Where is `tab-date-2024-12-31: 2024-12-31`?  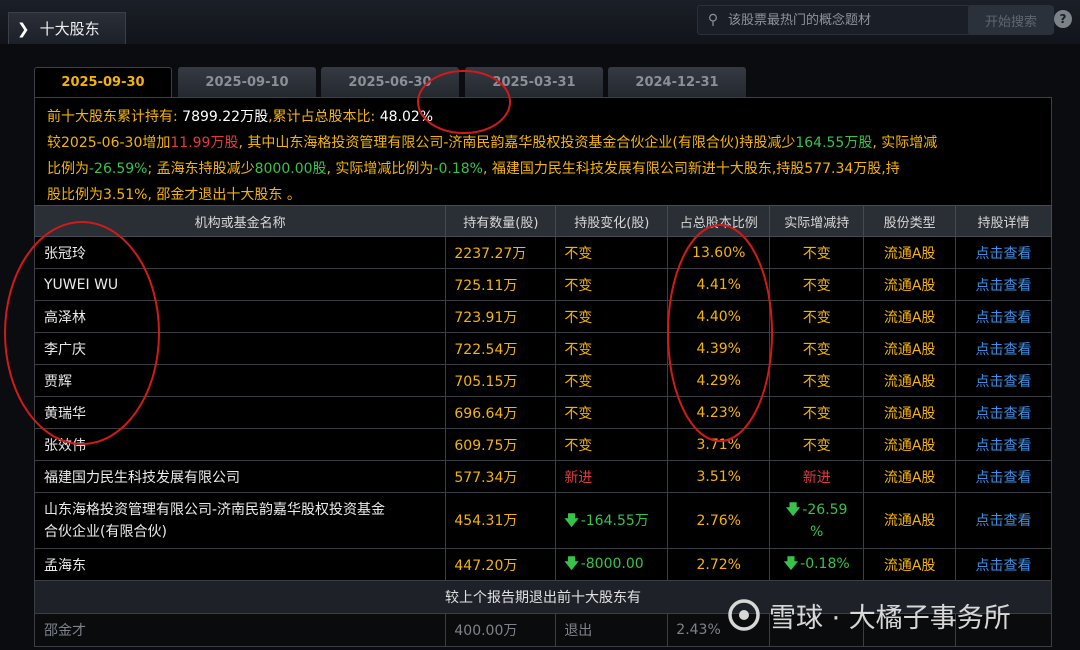 tab-date-2024-12-31: 2024-12-31 is located at coordinates (677, 82).